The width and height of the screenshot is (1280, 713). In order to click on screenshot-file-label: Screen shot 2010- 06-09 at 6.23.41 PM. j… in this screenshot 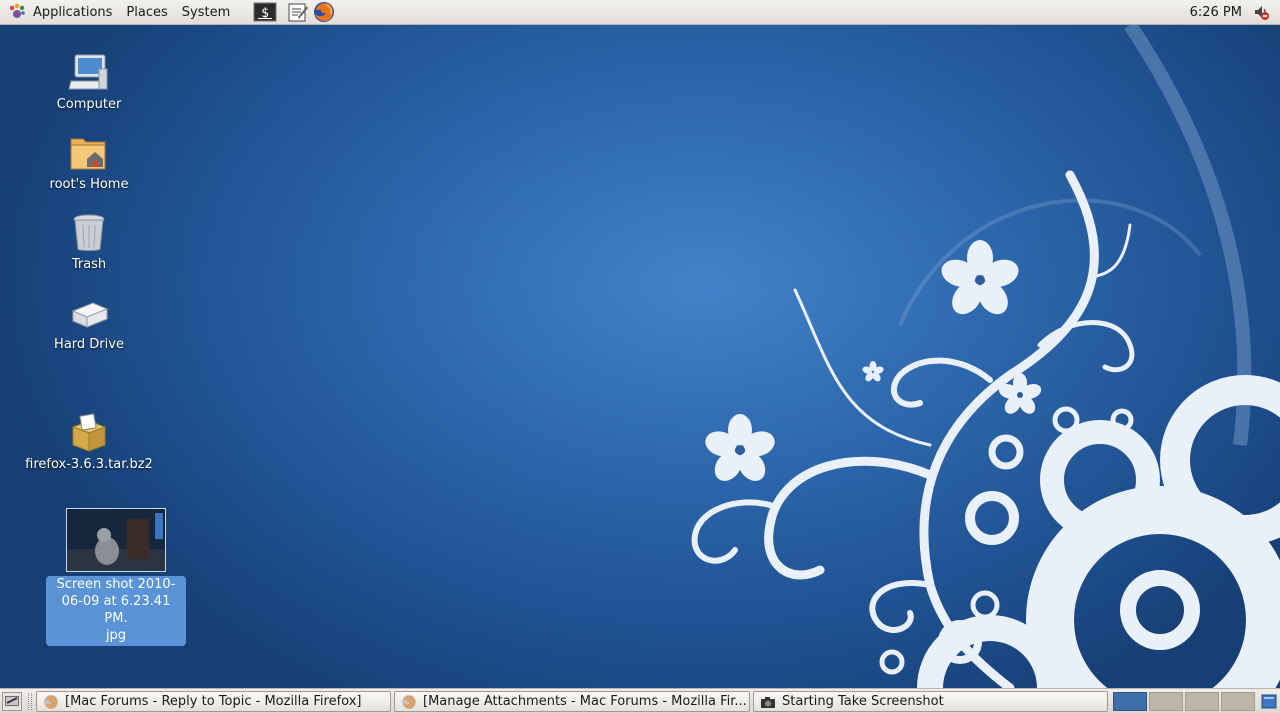, I will do `click(116, 611)`.